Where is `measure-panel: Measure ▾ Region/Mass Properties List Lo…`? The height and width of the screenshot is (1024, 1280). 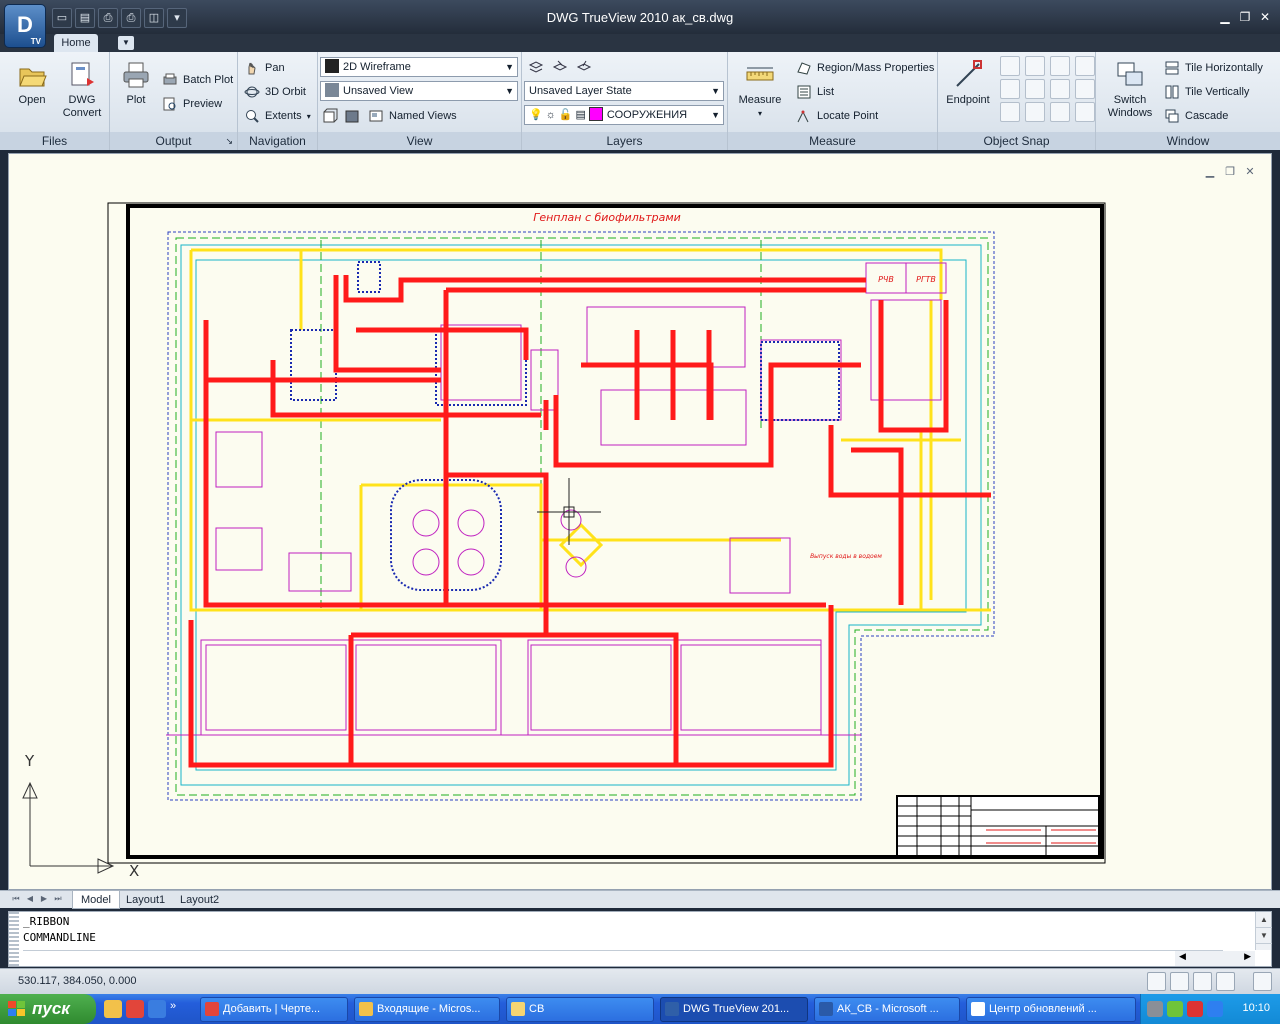
measure-panel: Measure ▾ Region/Mass Properties List Lo… is located at coordinates (833, 101).